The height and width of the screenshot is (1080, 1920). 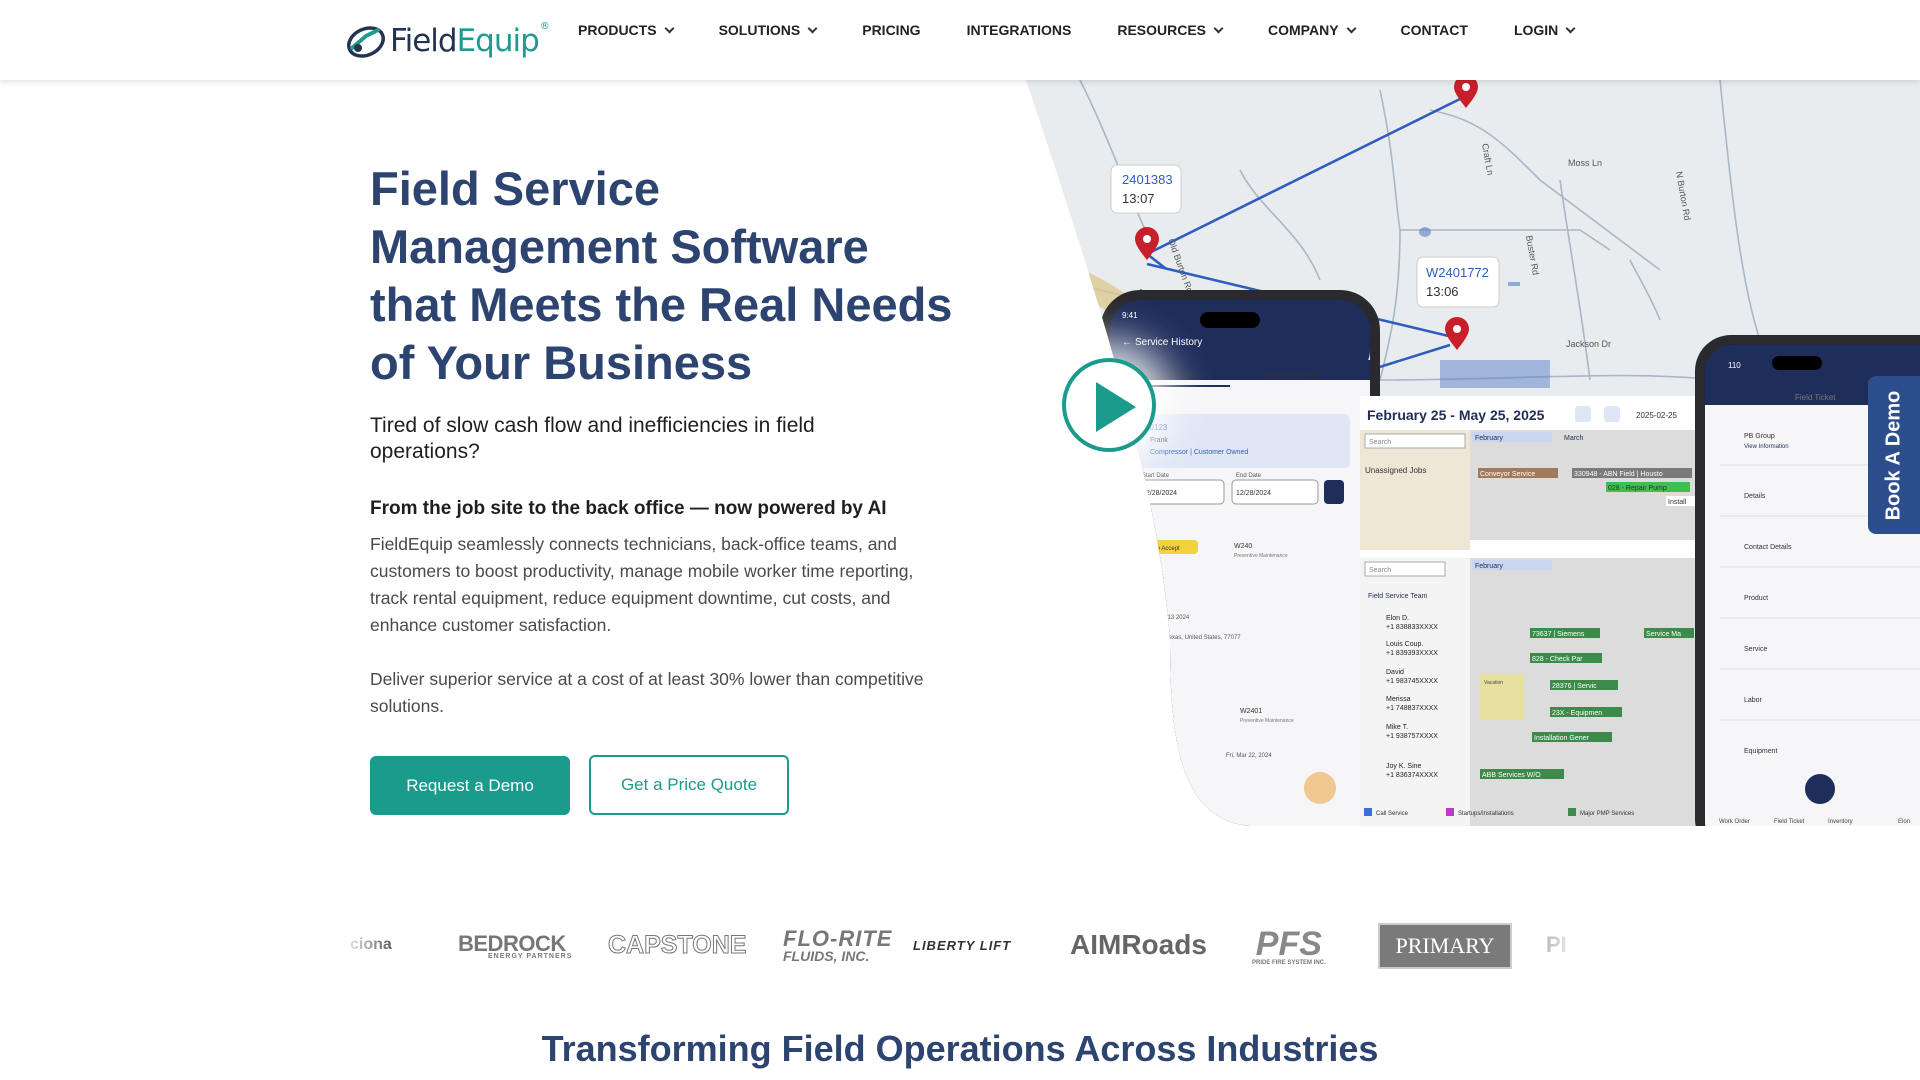 I want to click on pin-tooltip-2: W2401772 13:06, so click(x=1458, y=282).